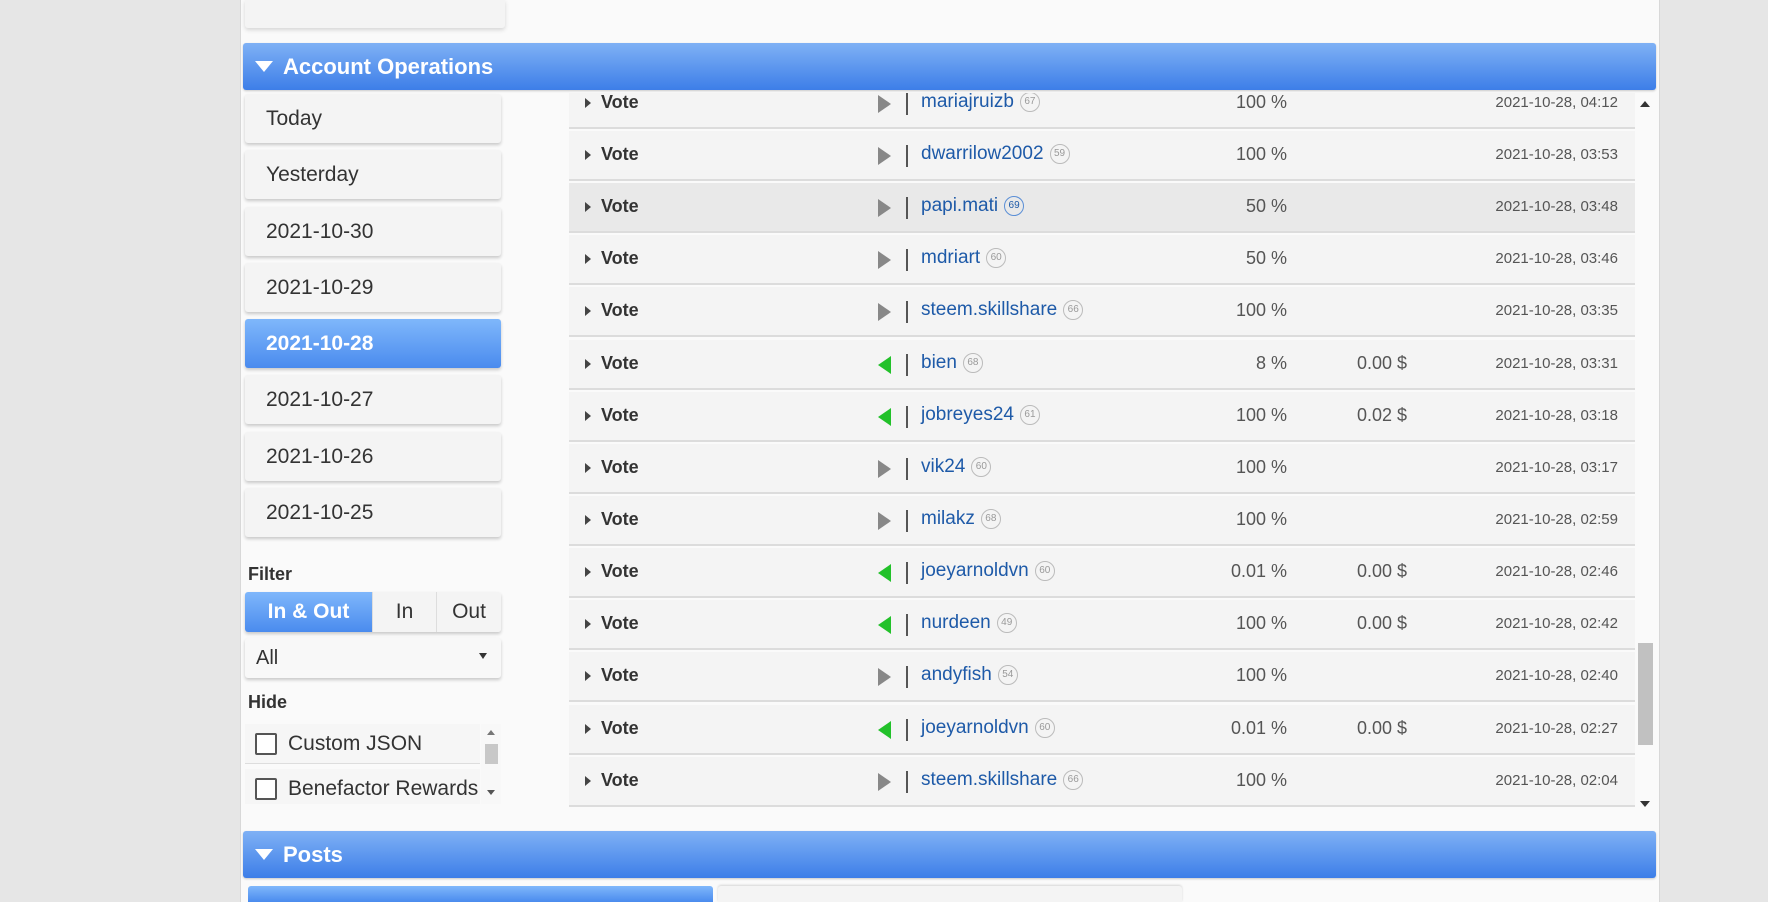 This screenshot has height=902, width=1768. I want to click on date-item-yesterday: Yesterday, so click(373, 174).